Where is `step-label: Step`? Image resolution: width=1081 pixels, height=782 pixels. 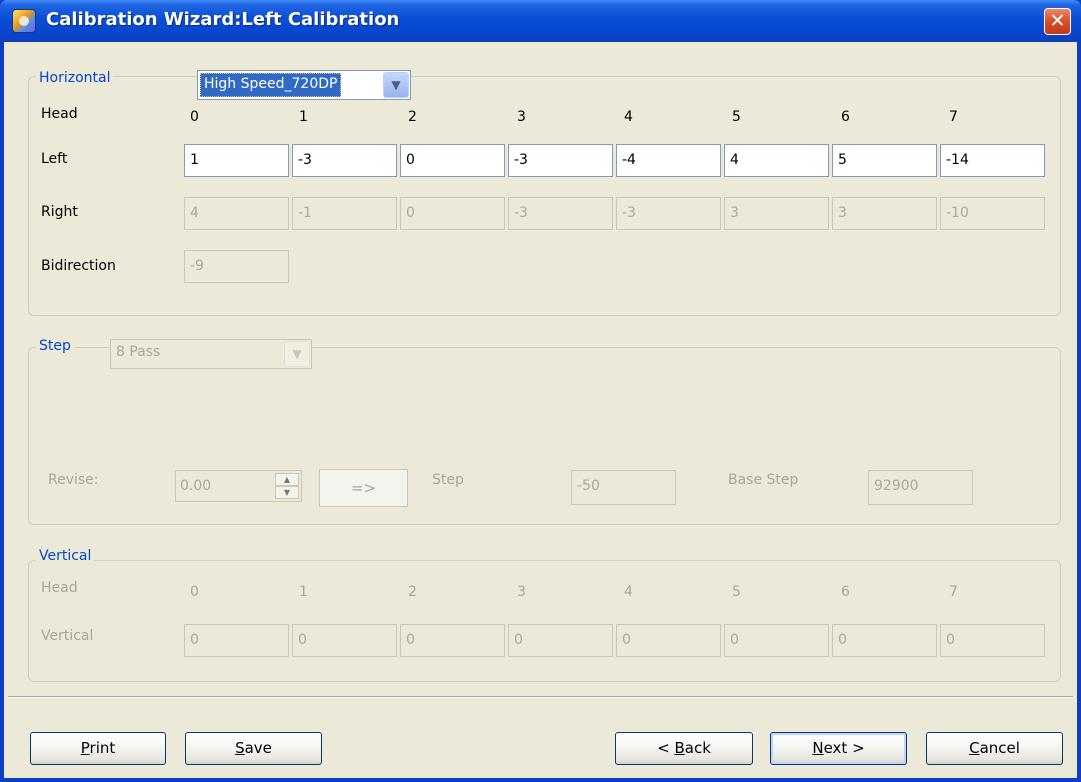
step-label: Step is located at coordinates (448, 480).